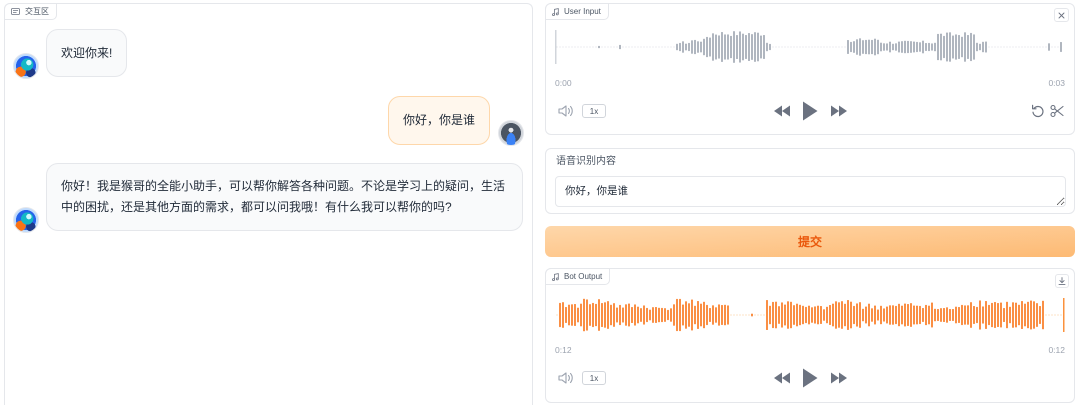 This screenshot has height=405, width=1080. Describe the element at coordinates (810, 315) in the screenshot. I see `output-waveform` at that location.